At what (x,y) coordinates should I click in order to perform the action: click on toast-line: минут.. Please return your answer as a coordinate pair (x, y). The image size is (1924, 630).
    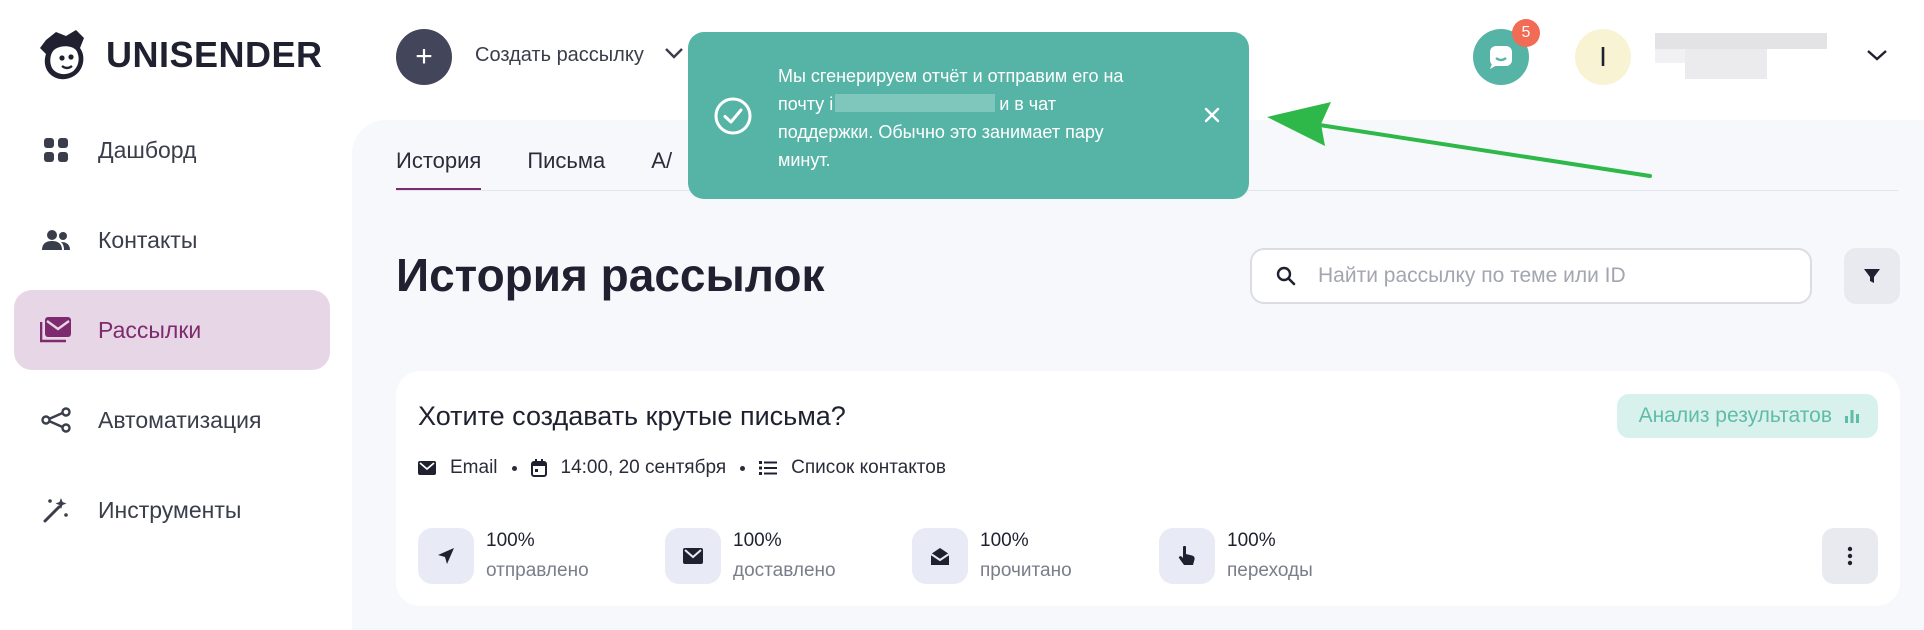
    Looking at the image, I should click on (804, 160).